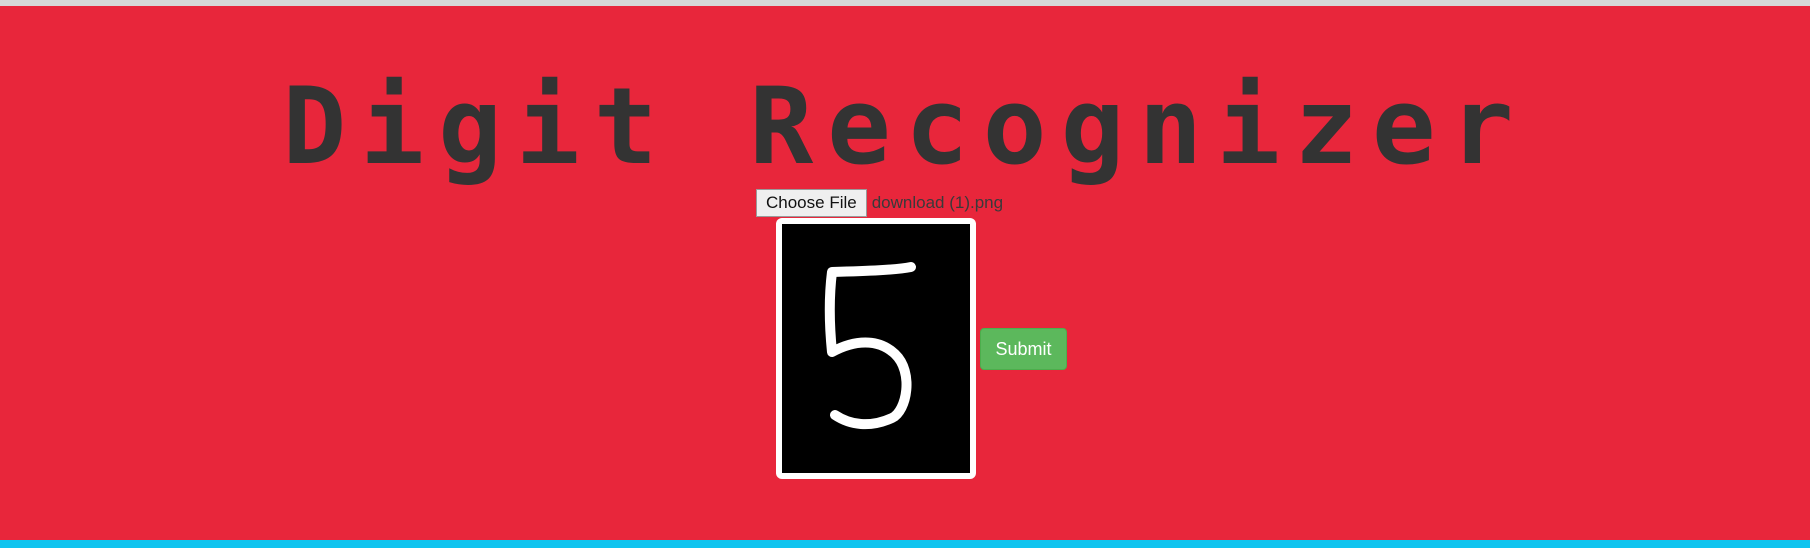  What do you see at coordinates (937, 202) in the screenshot?
I see `selected-file-name: download (1).png` at bounding box center [937, 202].